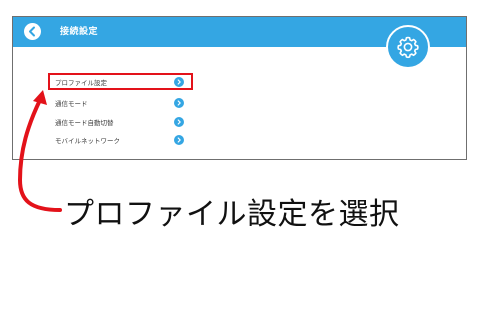 The height and width of the screenshot is (322, 481). Describe the element at coordinates (232, 214) in the screenshot. I see `instruction-text: プロファイル設定を選択` at that location.